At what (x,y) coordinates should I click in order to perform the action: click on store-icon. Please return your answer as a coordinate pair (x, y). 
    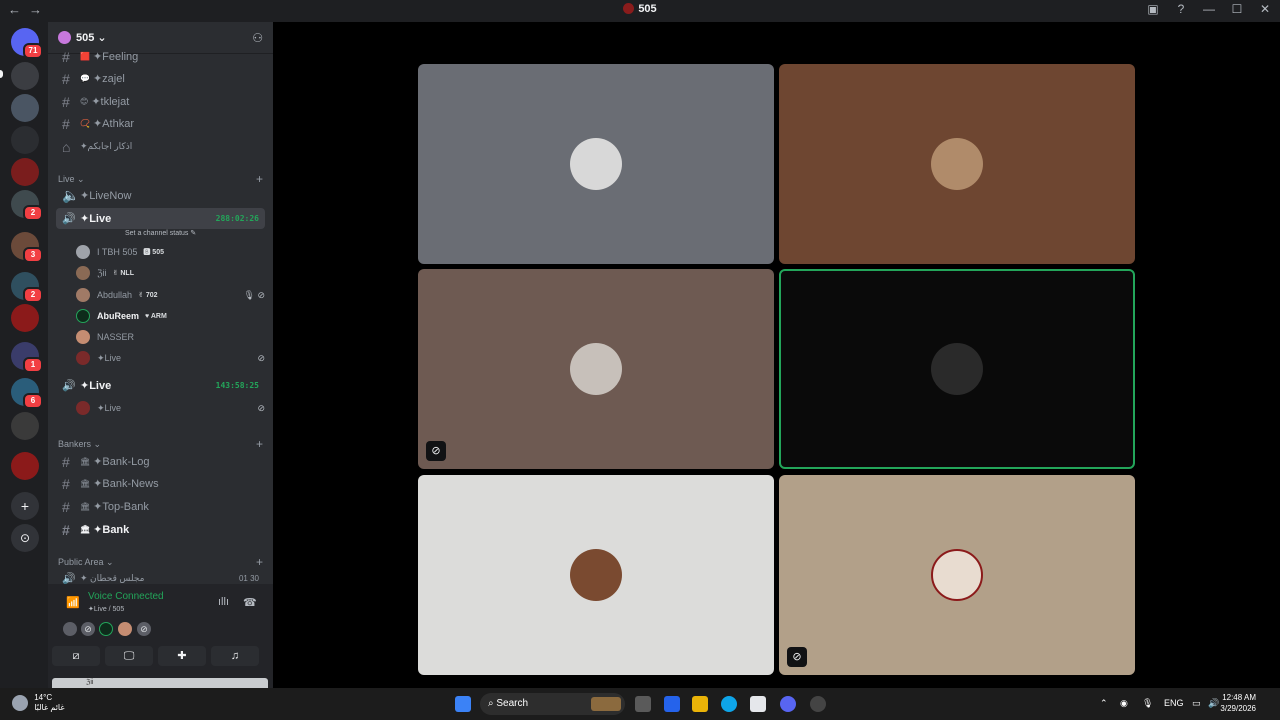
    Looking at the image, I should click on (758, 704).